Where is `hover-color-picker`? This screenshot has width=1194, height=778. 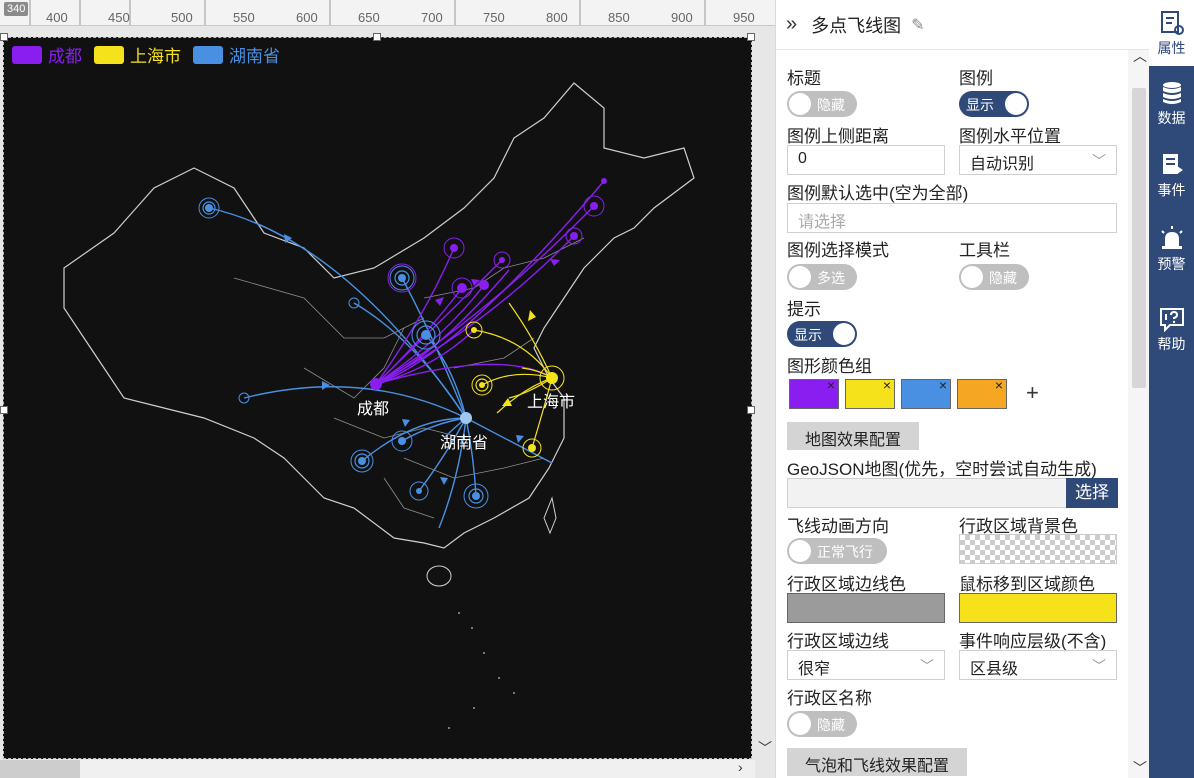
hover-color-picker is located at coordinates (1038, 608).